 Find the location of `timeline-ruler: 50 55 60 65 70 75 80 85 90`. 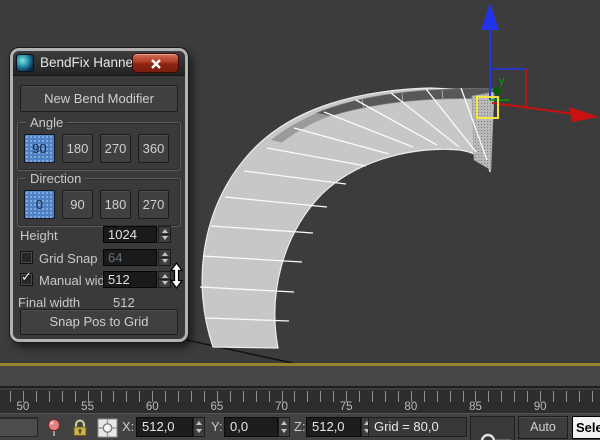

timeline-ruler: 50 55 60 65 70 75 80 85 90 is located at coordinates (300, 401).